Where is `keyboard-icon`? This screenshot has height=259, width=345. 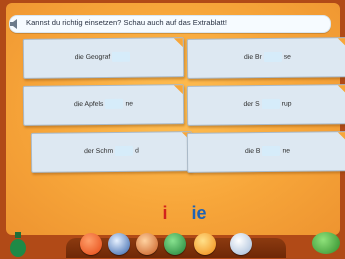
keyboard-icon is located at coordinates (119, 244).